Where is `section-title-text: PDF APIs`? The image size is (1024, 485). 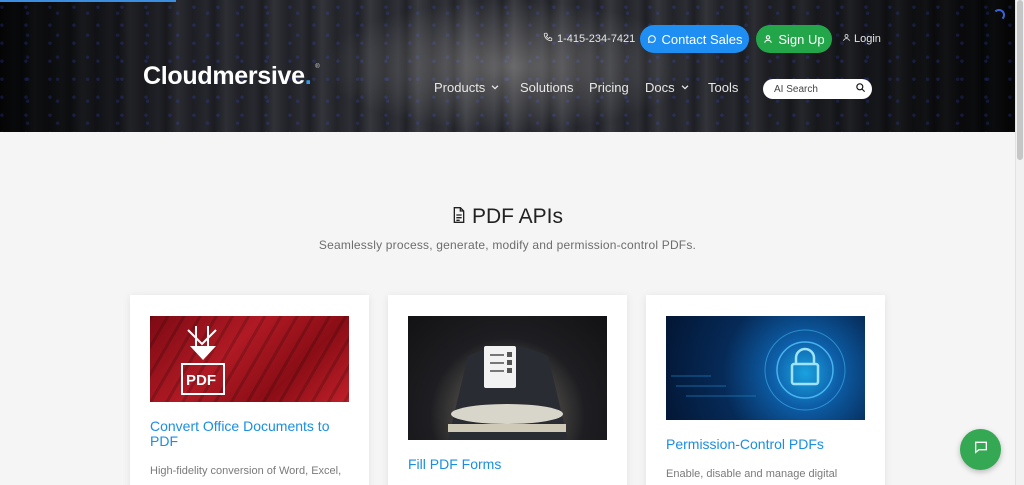 section-title-text: PDF APIs is located at coordinates (517, 216).